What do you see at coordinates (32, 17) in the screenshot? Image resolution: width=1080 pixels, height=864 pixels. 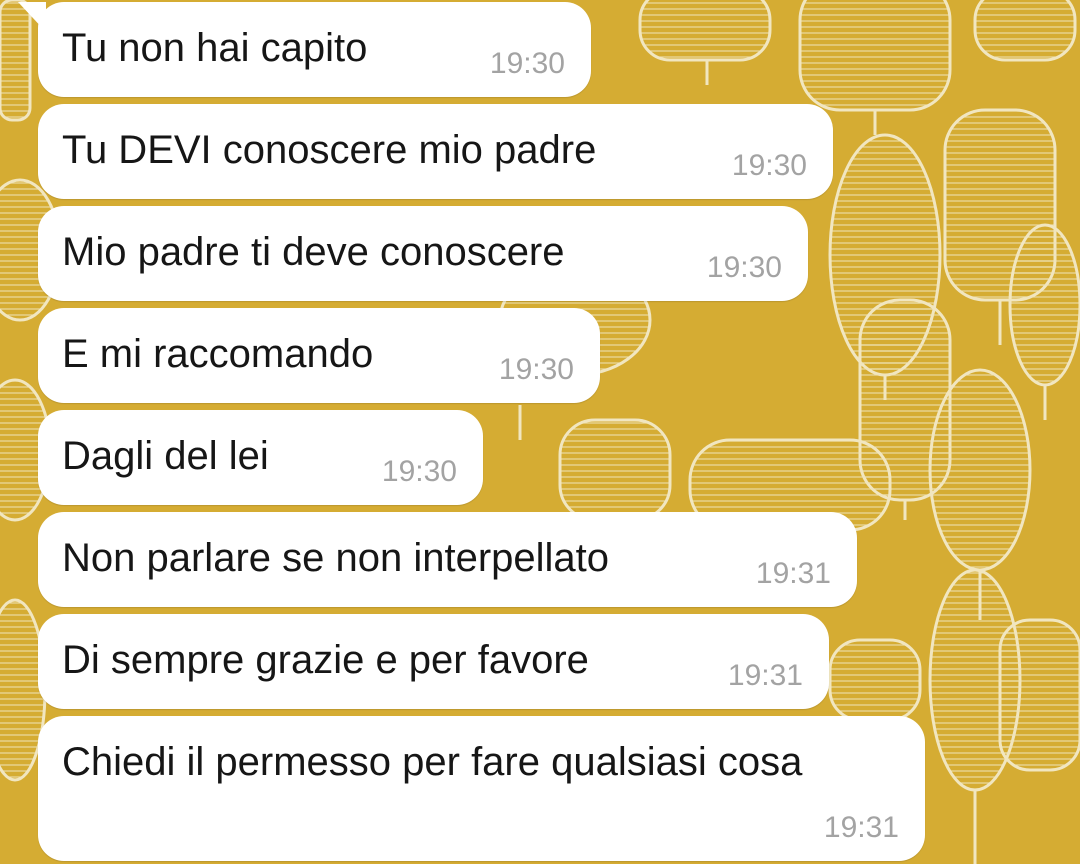 I see `bubble-tail` at bounding box center [32, 17].